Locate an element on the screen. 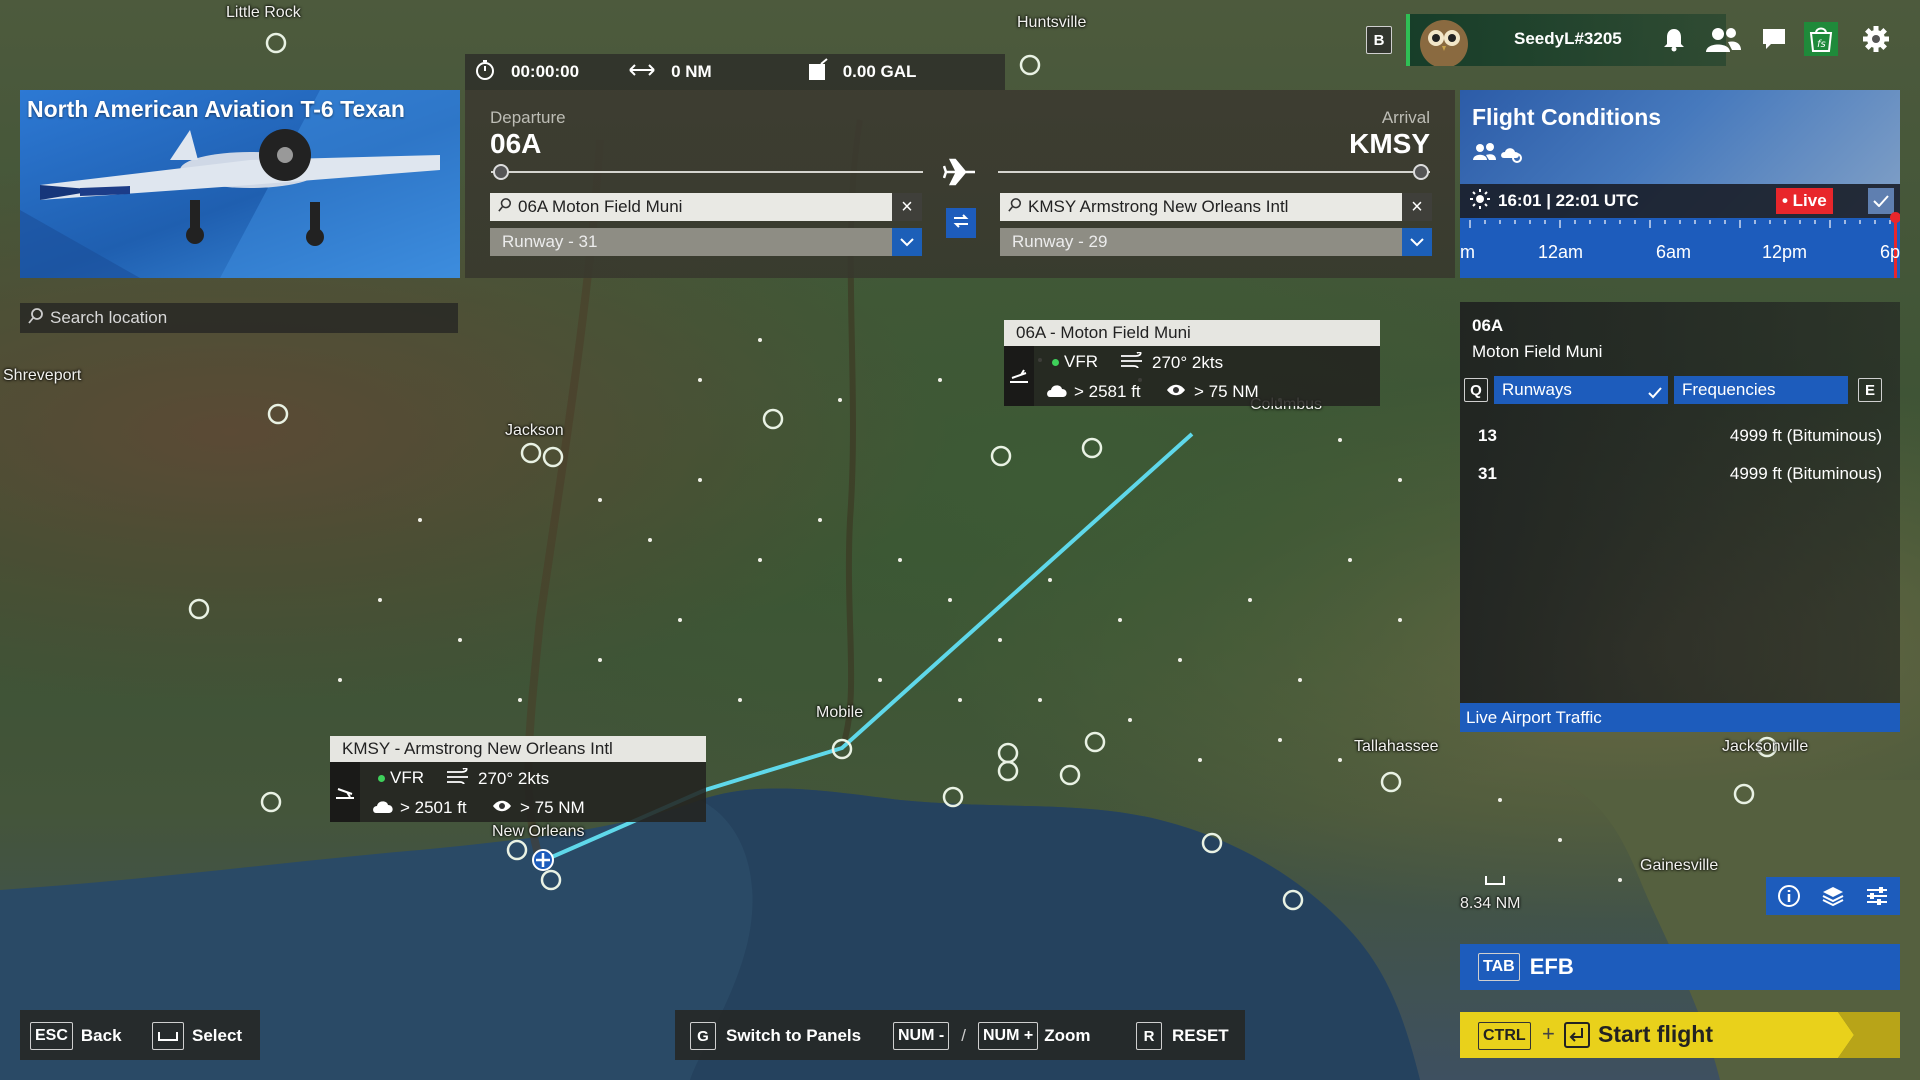  ceiling: > 2581 ft is located at coordinates (1093, 392).